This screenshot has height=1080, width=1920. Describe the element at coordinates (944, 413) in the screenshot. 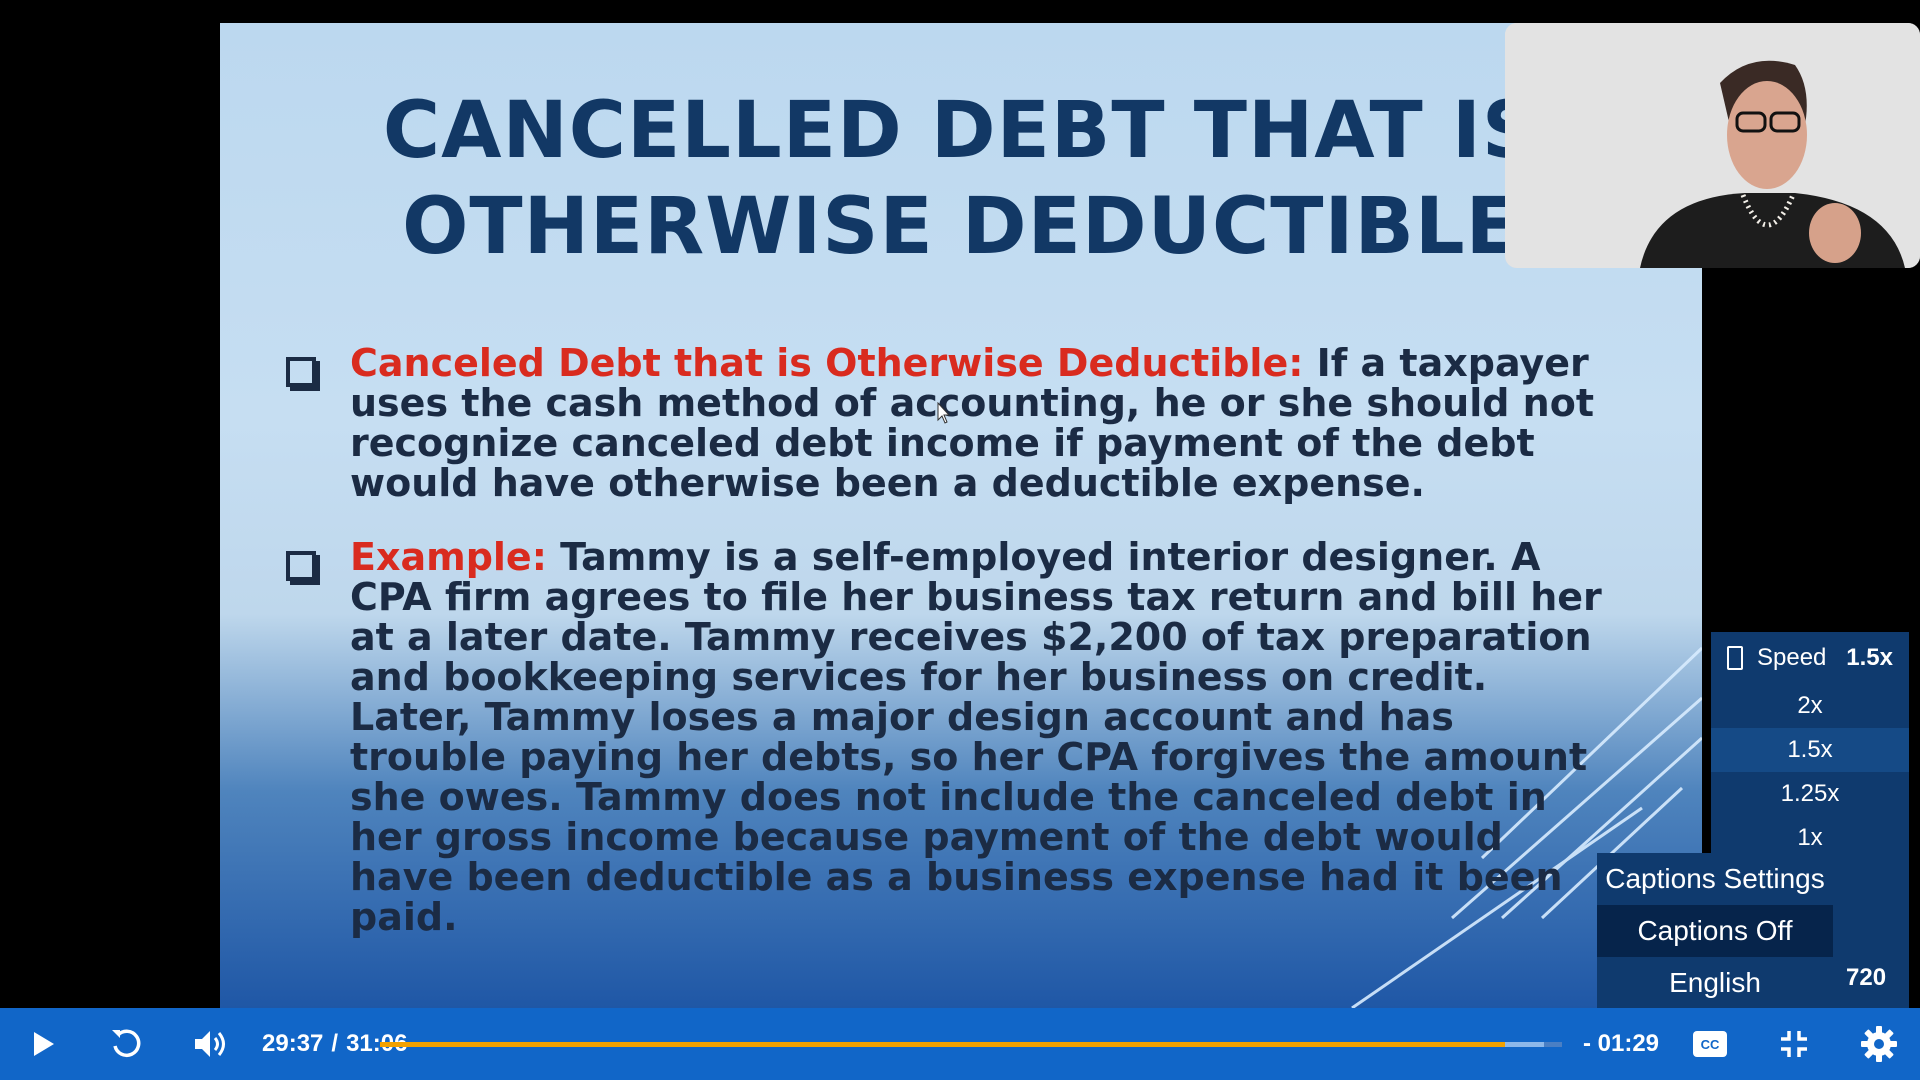

I see `mouse-cursor-icon` at that location.